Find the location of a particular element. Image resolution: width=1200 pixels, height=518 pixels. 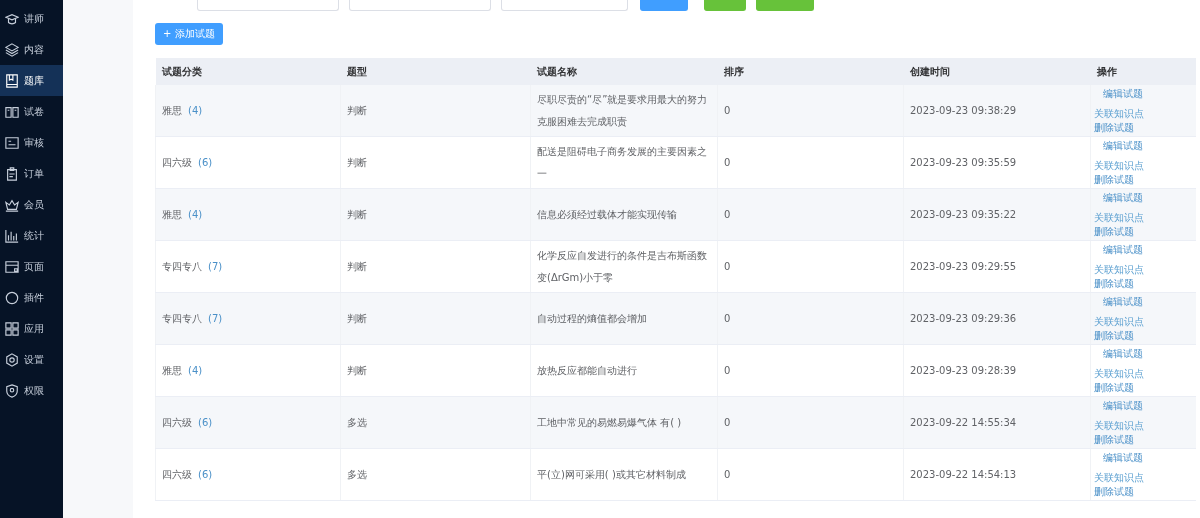

sidebar-item: 题库 is located at coordinates (31, 80).